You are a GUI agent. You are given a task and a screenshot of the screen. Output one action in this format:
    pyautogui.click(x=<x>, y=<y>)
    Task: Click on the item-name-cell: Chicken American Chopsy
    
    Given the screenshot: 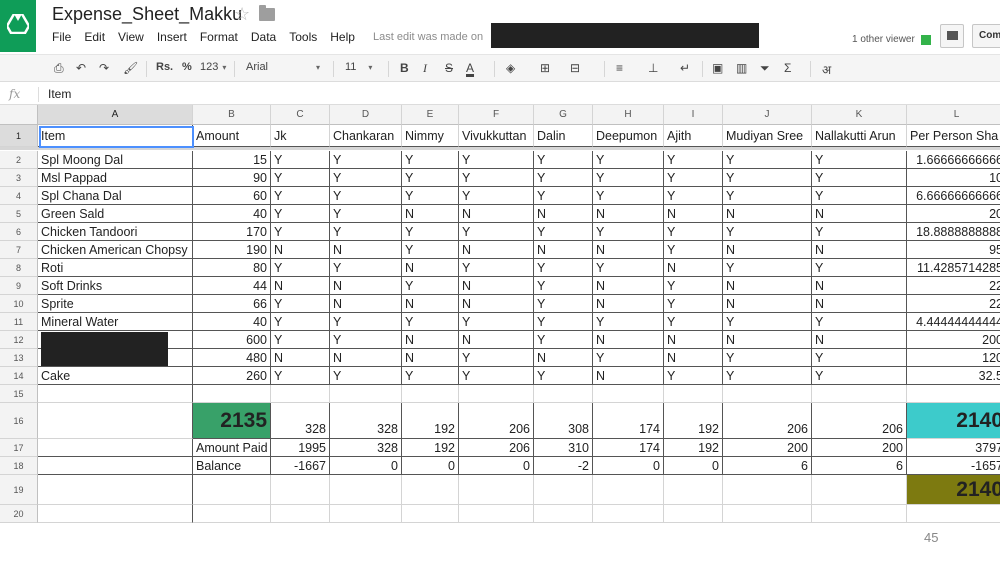 What is the action you would take?
    pyautogui.click(x=115, y=250)
    